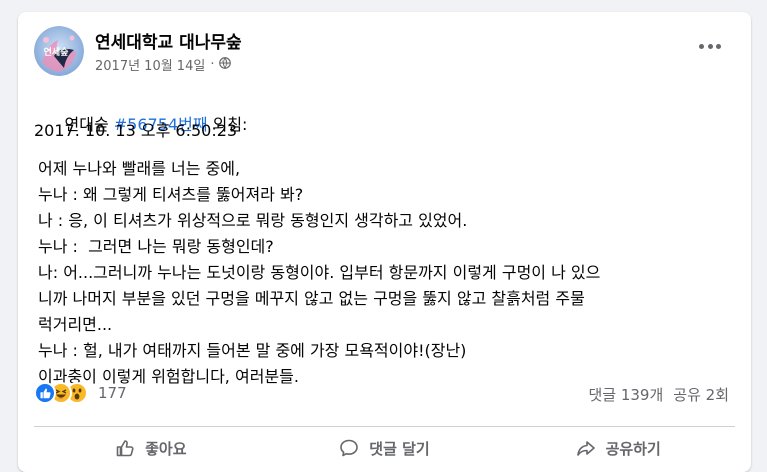 The height and width of the screenshot is (472, 767). I want to click on post-line: 누나 : 그러면 나는 뭐랑 동형인데?, so click(156, 246).